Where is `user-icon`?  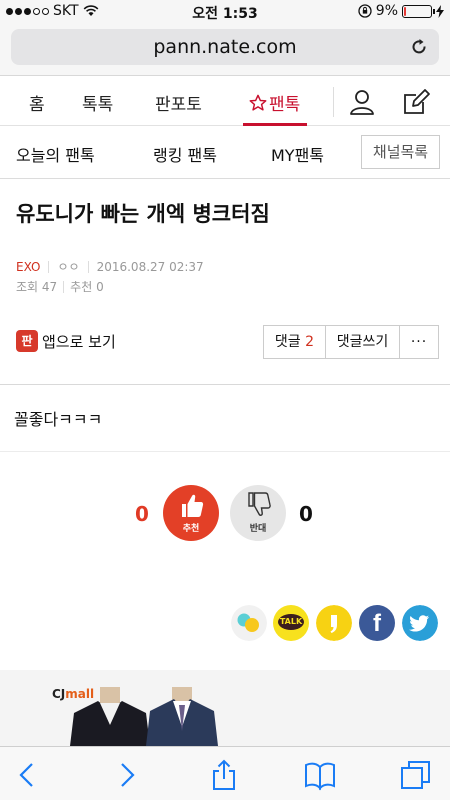 user-icon is located at coordinates (362, 102).